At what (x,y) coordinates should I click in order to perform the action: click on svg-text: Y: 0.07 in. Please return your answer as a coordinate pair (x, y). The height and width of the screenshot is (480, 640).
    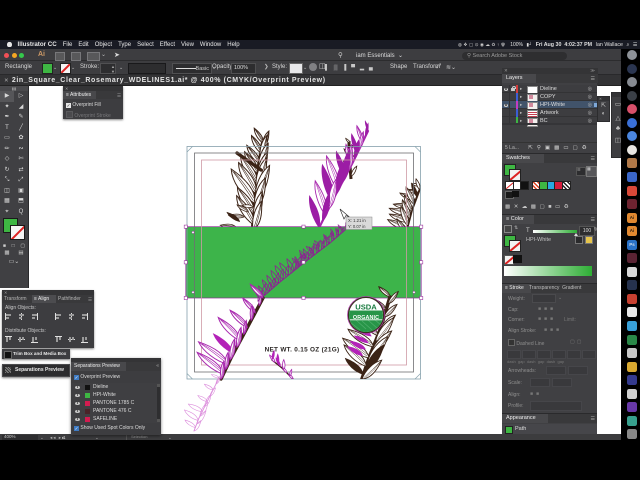
    Looking at the image, I should click on (357, 226).